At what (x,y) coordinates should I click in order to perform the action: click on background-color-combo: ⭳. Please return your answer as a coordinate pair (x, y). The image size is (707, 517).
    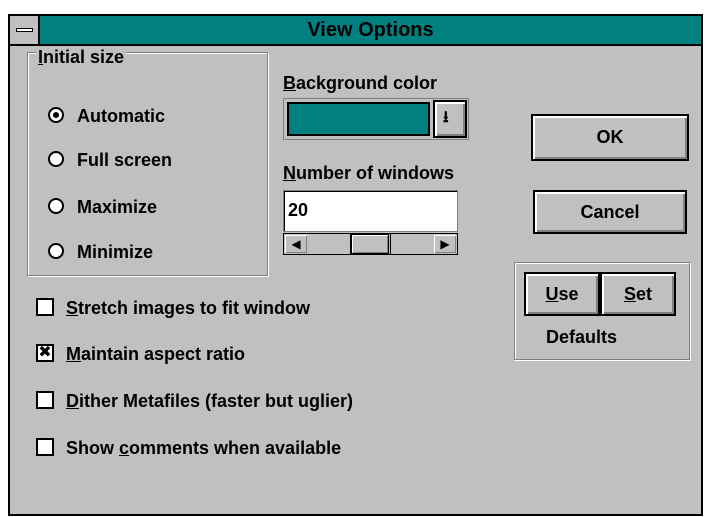
    Looking at the image, I should click on (376, 119).